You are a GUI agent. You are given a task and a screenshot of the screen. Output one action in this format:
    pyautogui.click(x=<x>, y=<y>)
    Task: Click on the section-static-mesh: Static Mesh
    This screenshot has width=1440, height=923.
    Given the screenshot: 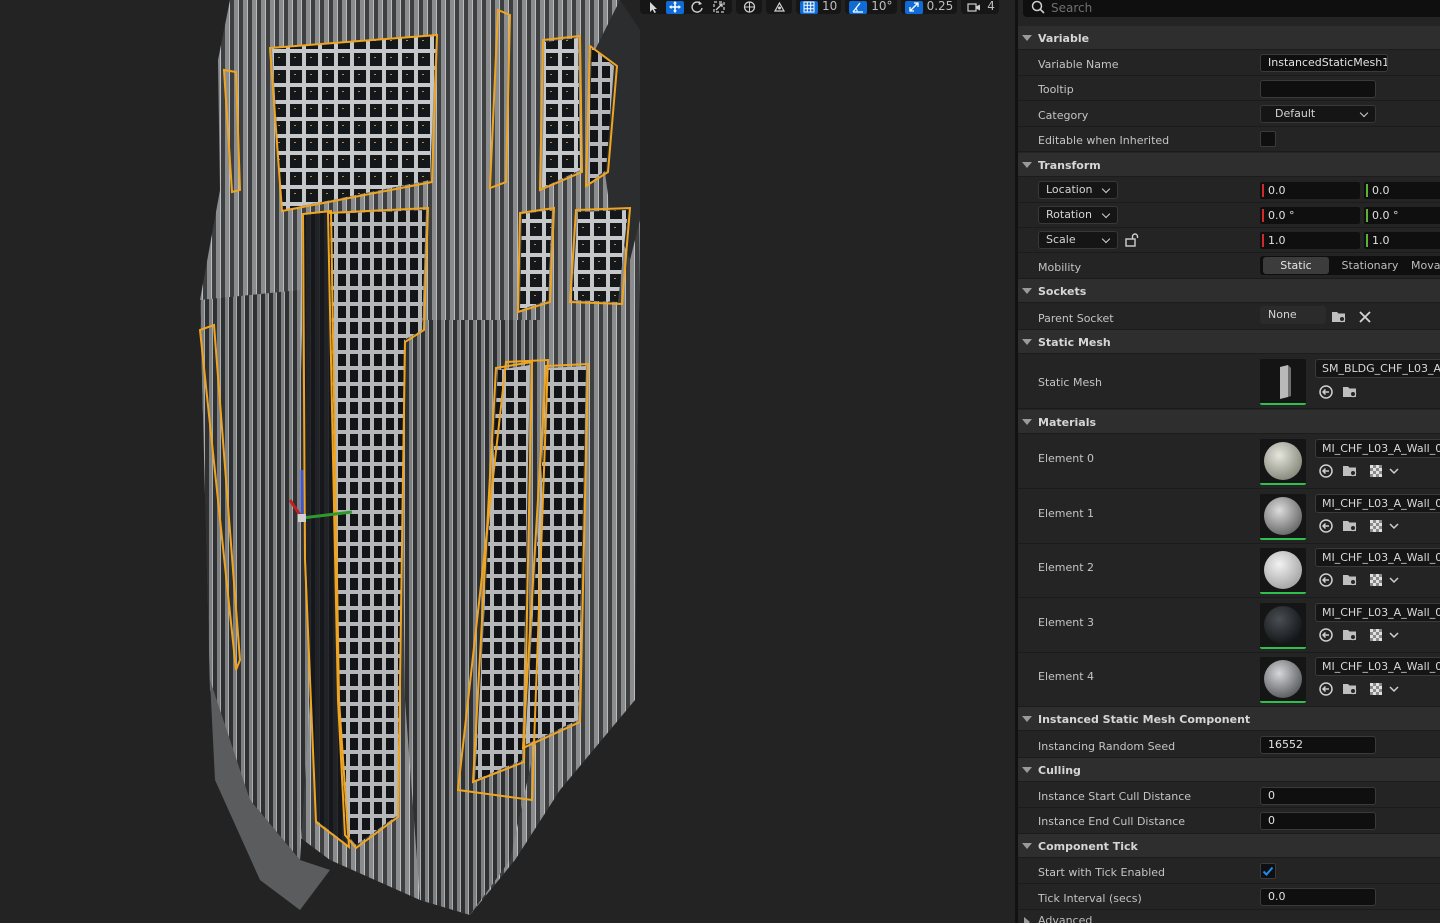 What is the action you would take?
    pyautogui.click(x=1229, y=342)
    